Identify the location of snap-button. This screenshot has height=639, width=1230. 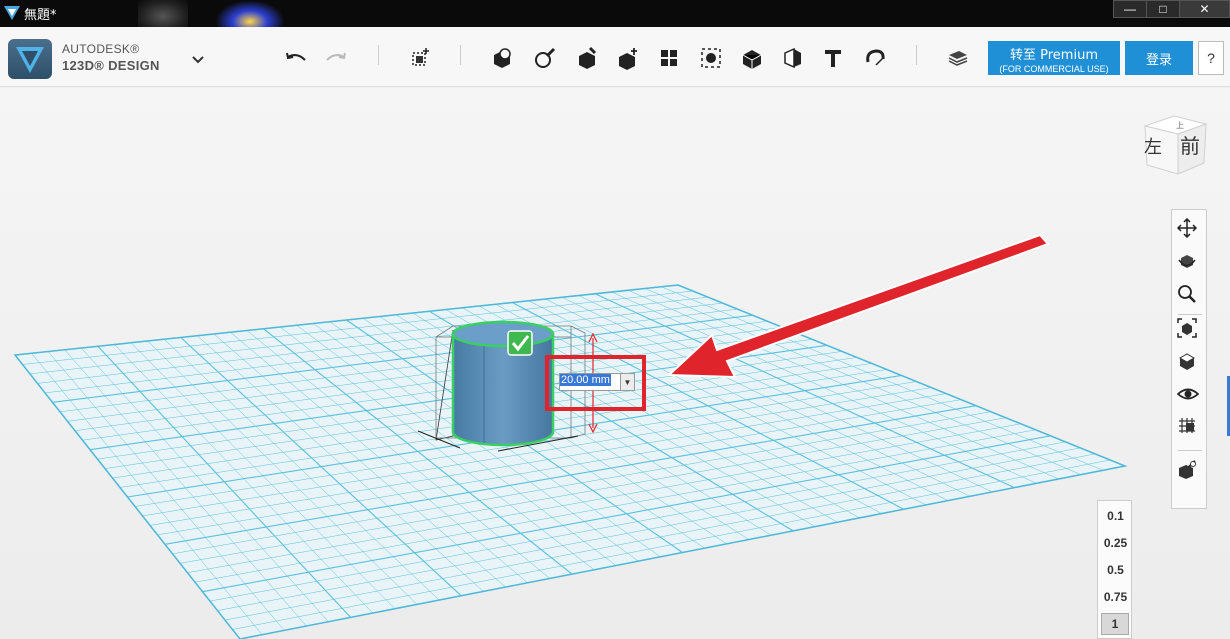
(875, 58).